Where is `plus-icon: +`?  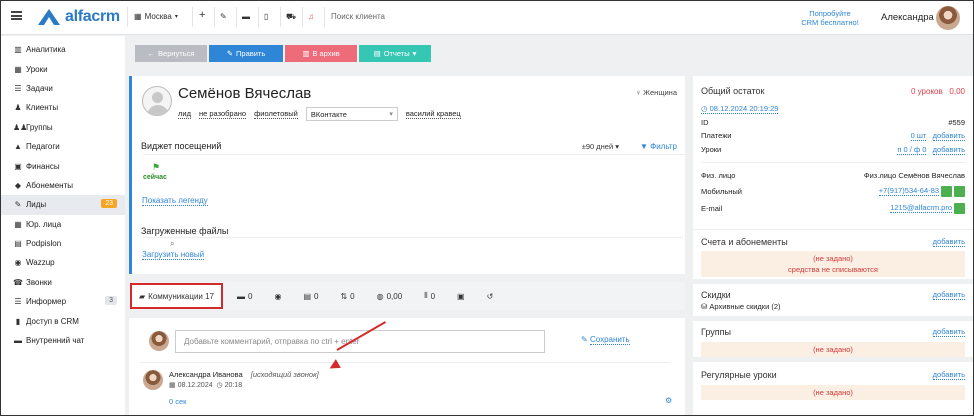 plus-icon: + is located at coordinates (202, 15).